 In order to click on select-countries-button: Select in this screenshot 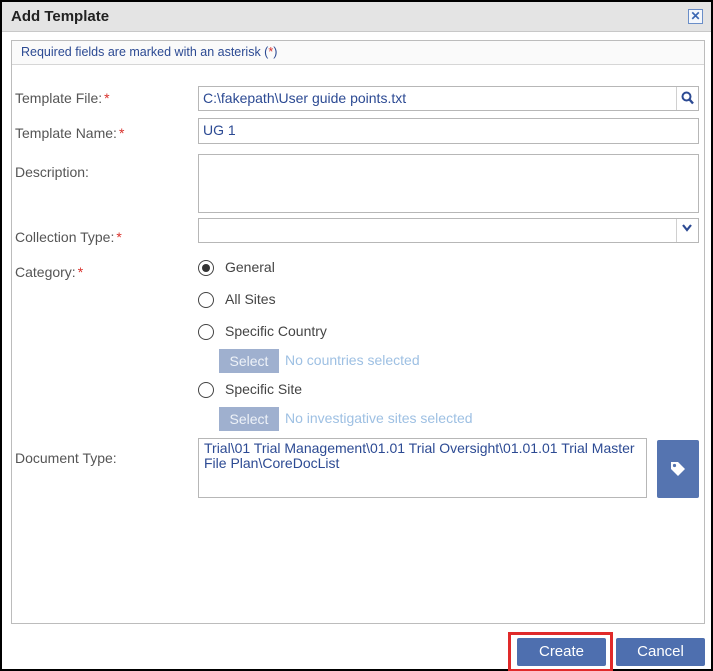, I will do `click(249, 361)`.